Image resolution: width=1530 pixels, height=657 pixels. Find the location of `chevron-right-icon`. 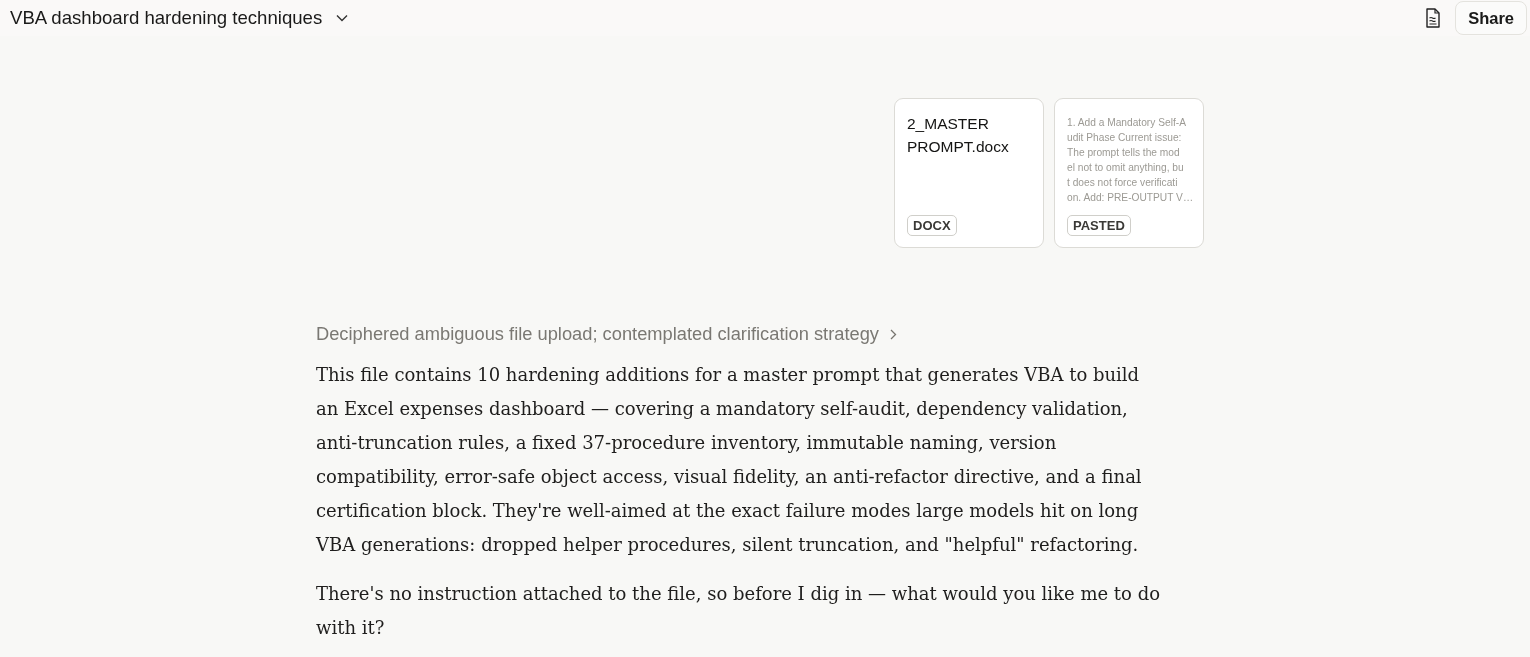

chevron-right-icon is located at coordinates (893, 334).